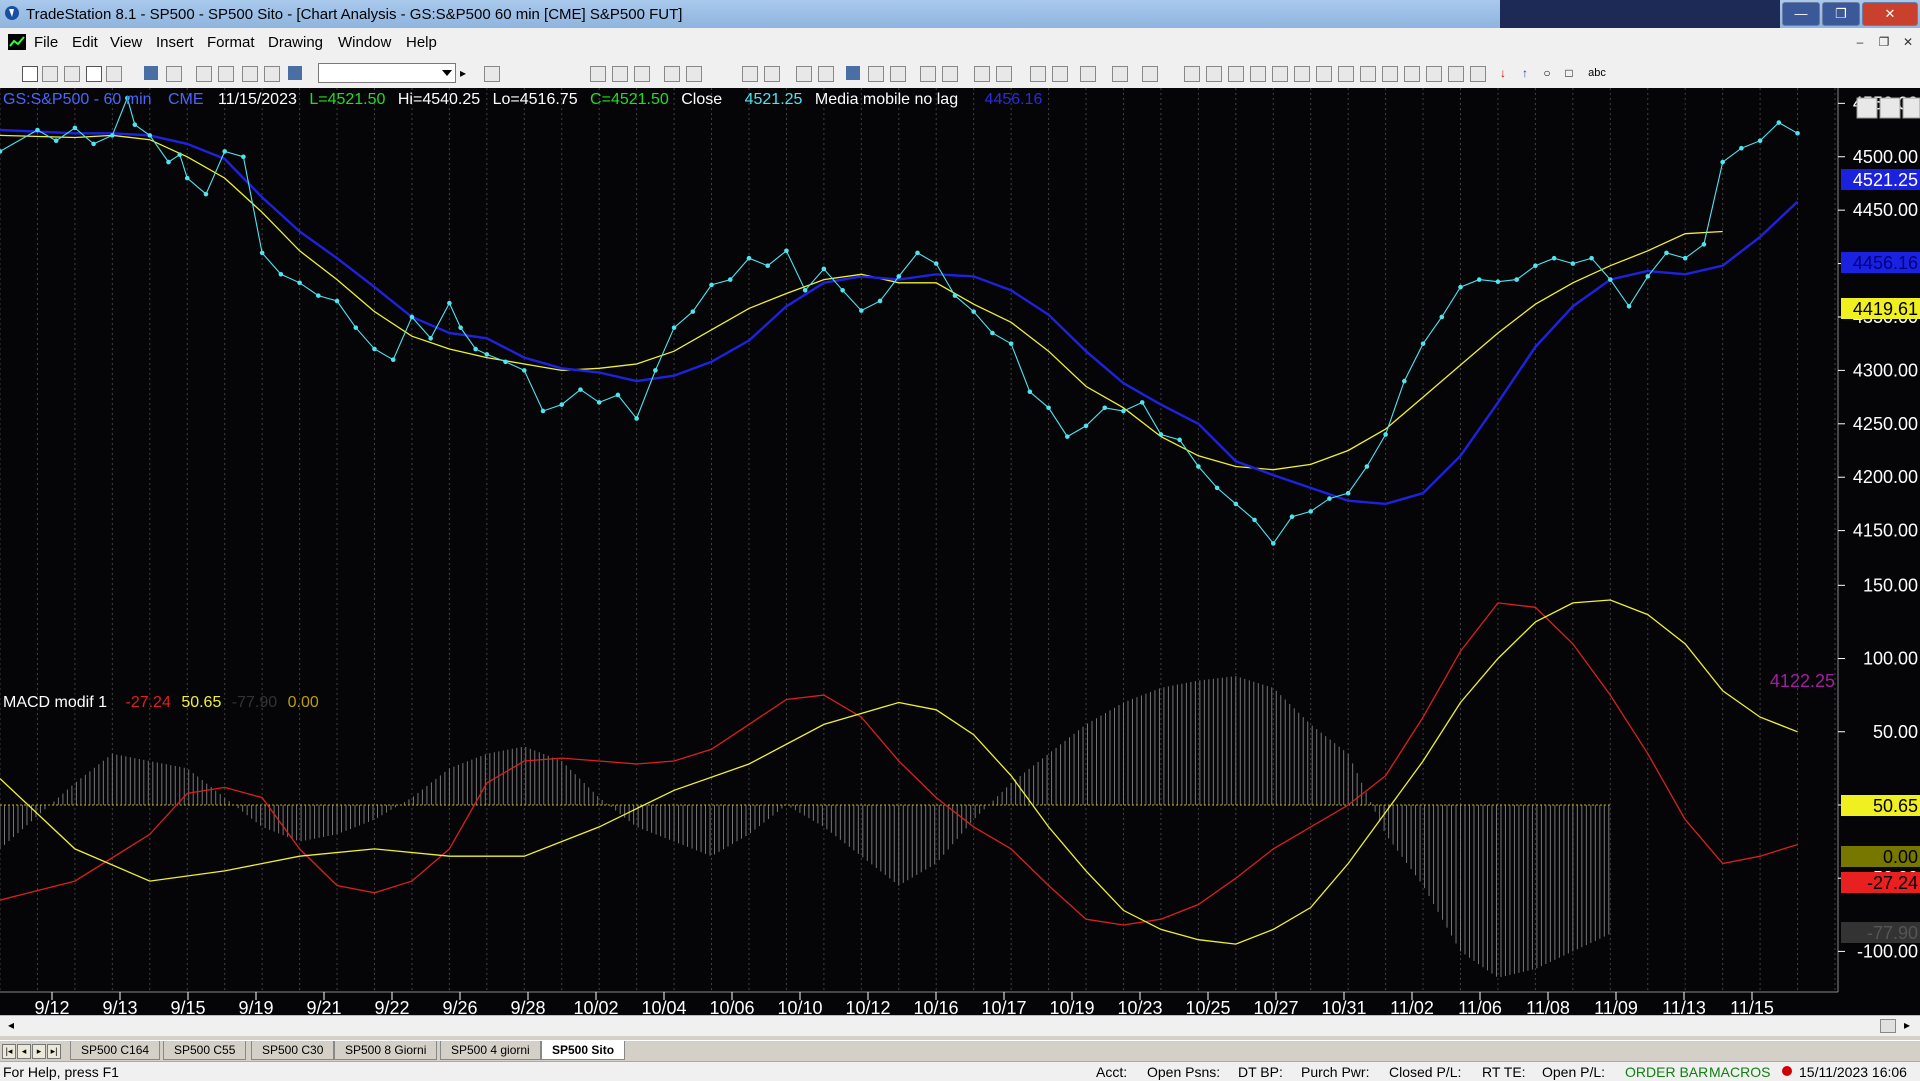  Describe the element at coordinates (204, 74) in the screenshot. I see `window-tile-icon` at that location.